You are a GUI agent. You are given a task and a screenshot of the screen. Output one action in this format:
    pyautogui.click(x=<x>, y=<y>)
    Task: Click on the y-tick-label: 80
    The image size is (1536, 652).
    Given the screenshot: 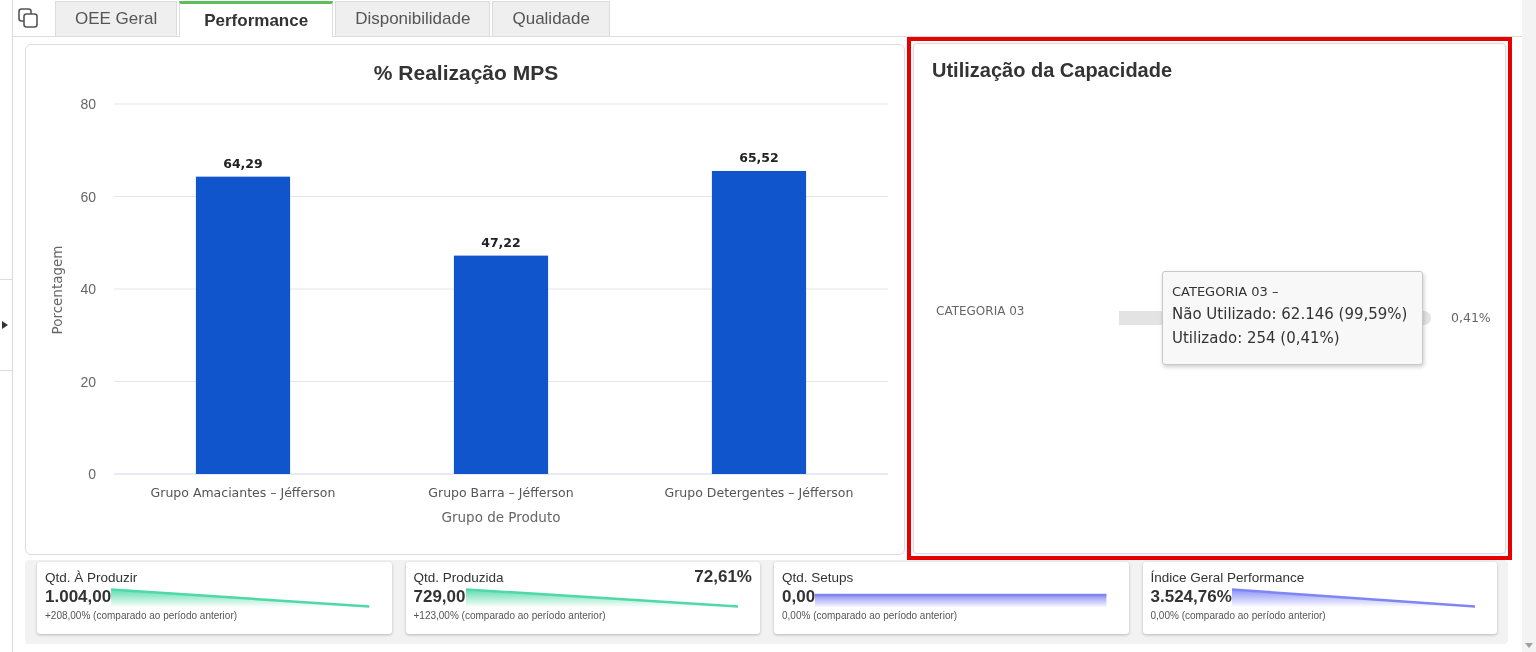 What is the action you would take?
    pyautogui.click(x=88, y=104)
    